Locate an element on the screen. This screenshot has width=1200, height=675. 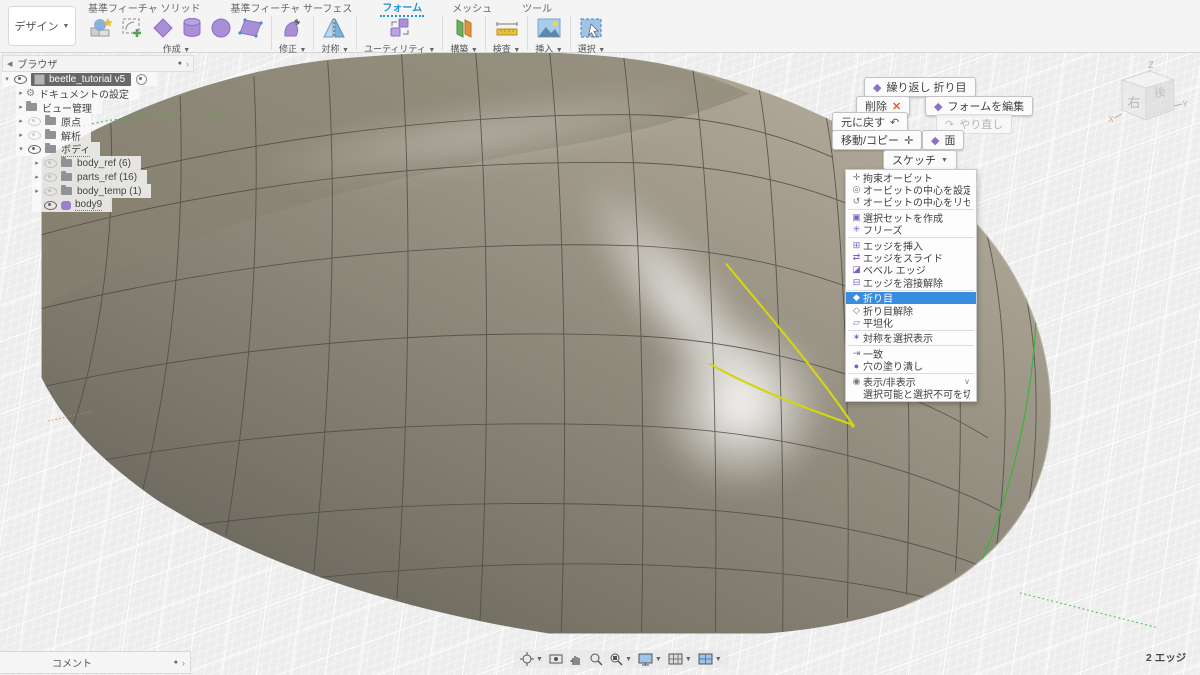
new-form-icon is located at coordinates (102, 28).